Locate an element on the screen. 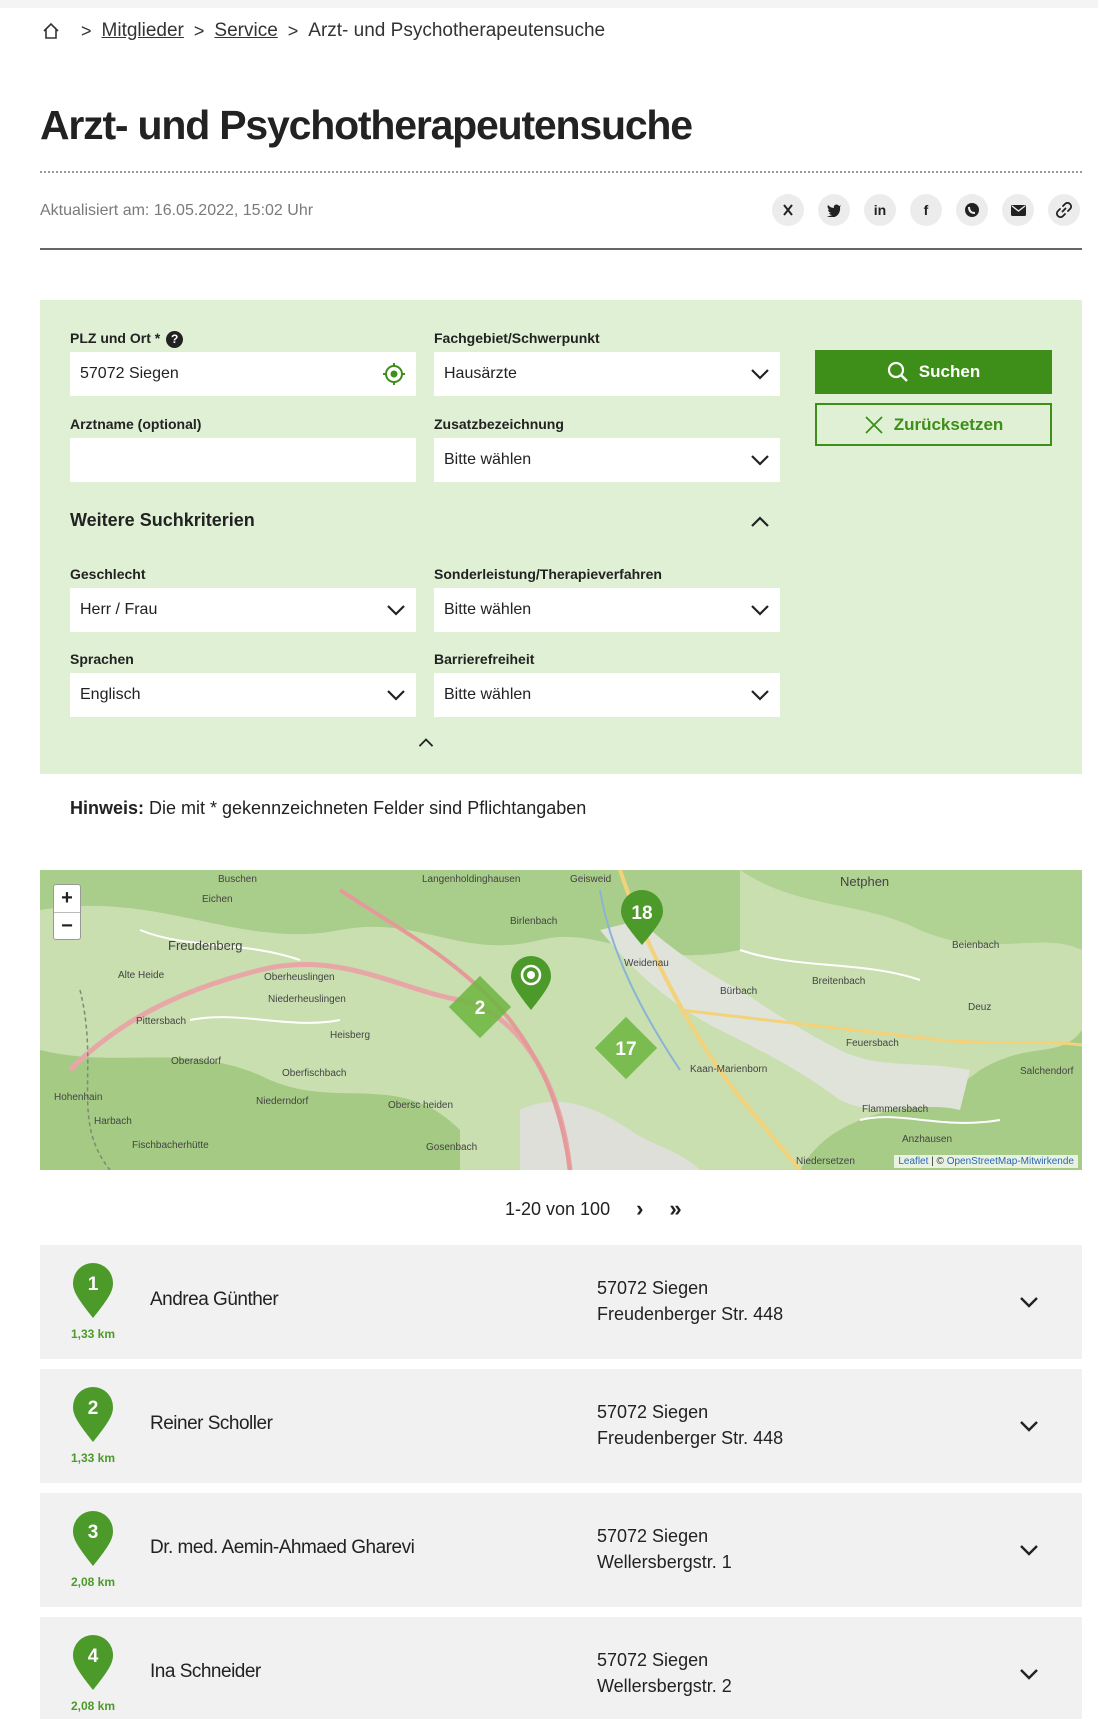 This screenshot has width=1098, height=1719. zusatz-label: Zusatzbezeichnung is located at coordinates (499, 424).